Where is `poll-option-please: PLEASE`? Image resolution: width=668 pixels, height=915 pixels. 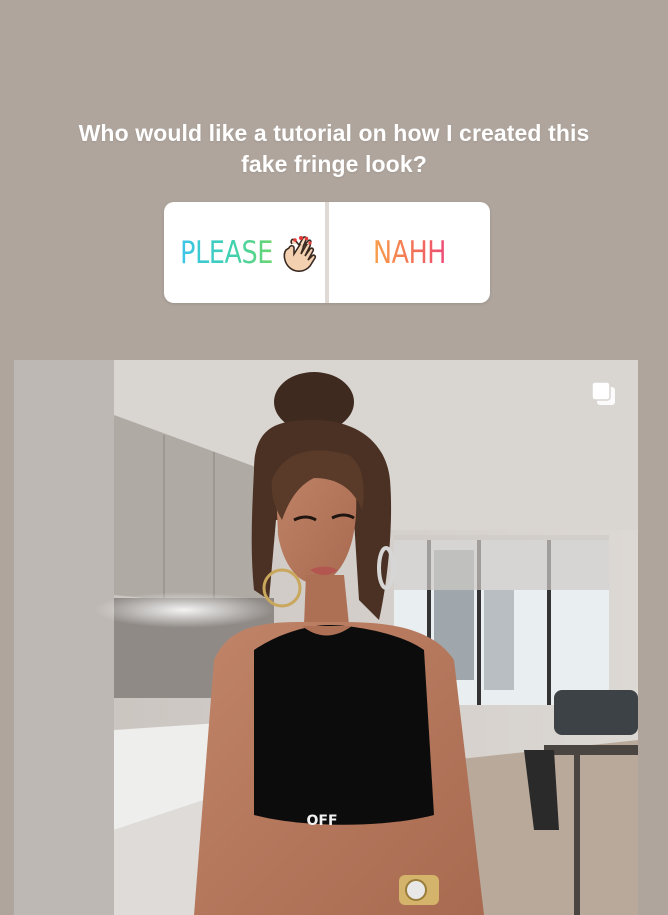
poll-option-please: PLEASE is located at coordinates (244, 252).